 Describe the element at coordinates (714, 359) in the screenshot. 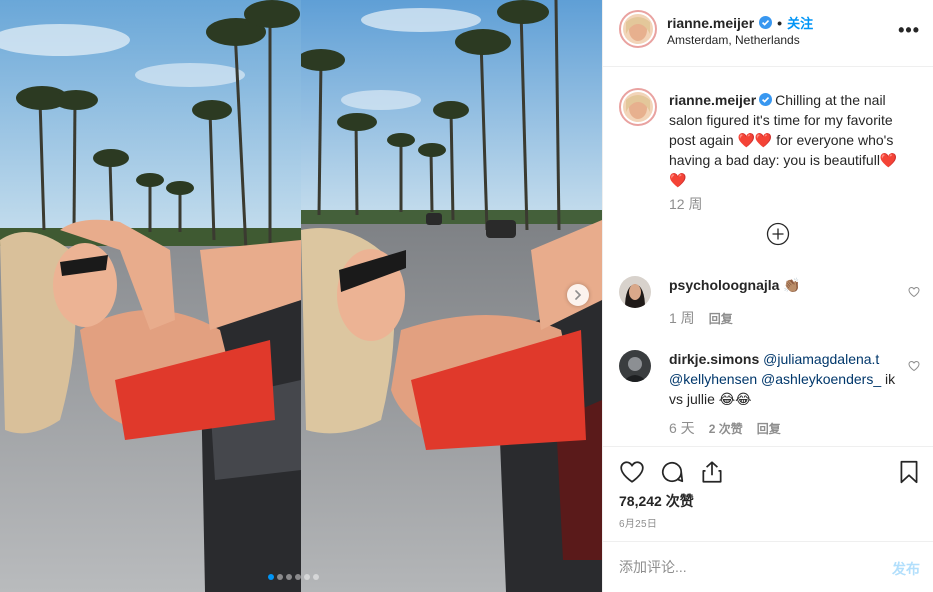

I see `comment-username: dirkje.simons` at that location.